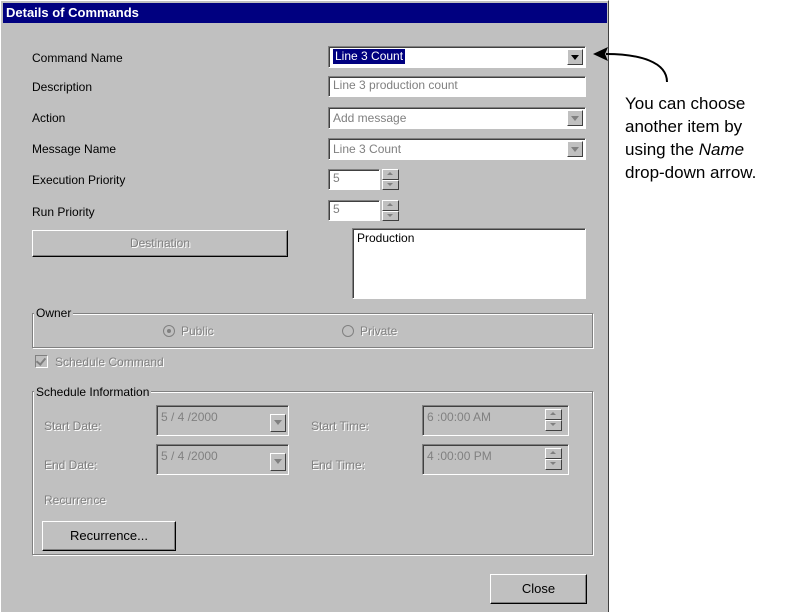 The width and height of the screenshot is (801, 612). Describe the element at coordinates (630, 65) in the screenshot. I see `callout-arrow-icon` at that location.